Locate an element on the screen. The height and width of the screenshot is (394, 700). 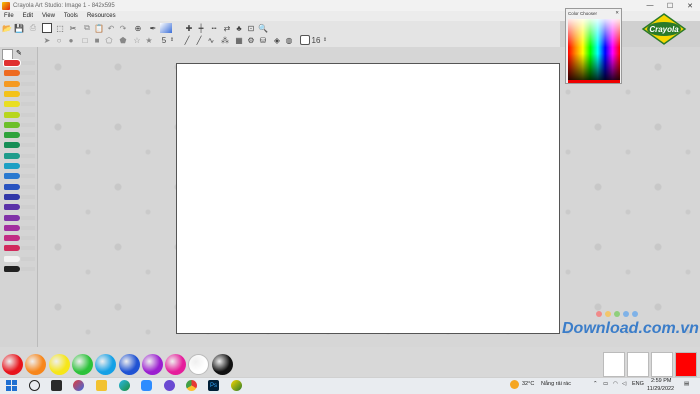
redo-icon: ↷ is located at coordinates (123, 28).